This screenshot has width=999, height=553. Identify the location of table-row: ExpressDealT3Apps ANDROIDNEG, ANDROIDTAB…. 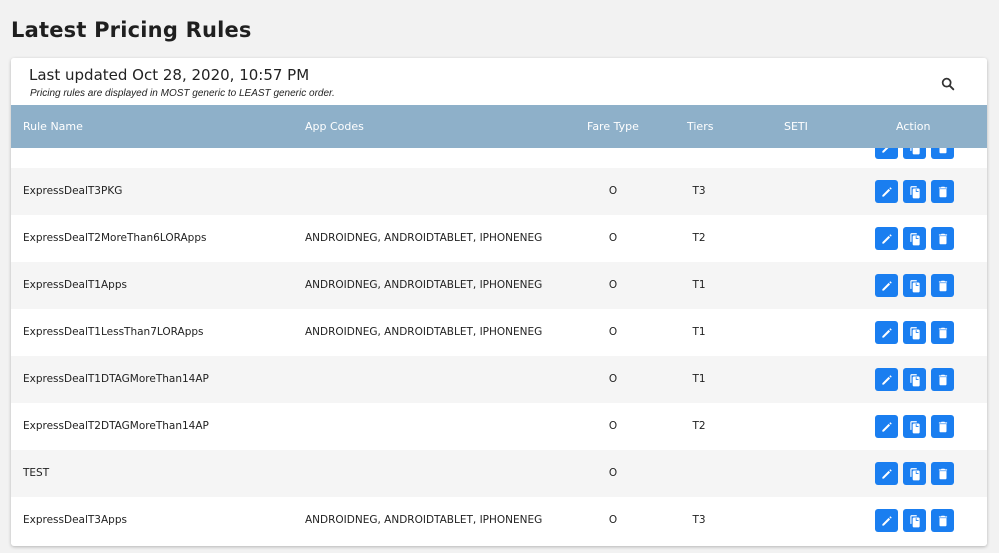
(499, 520).